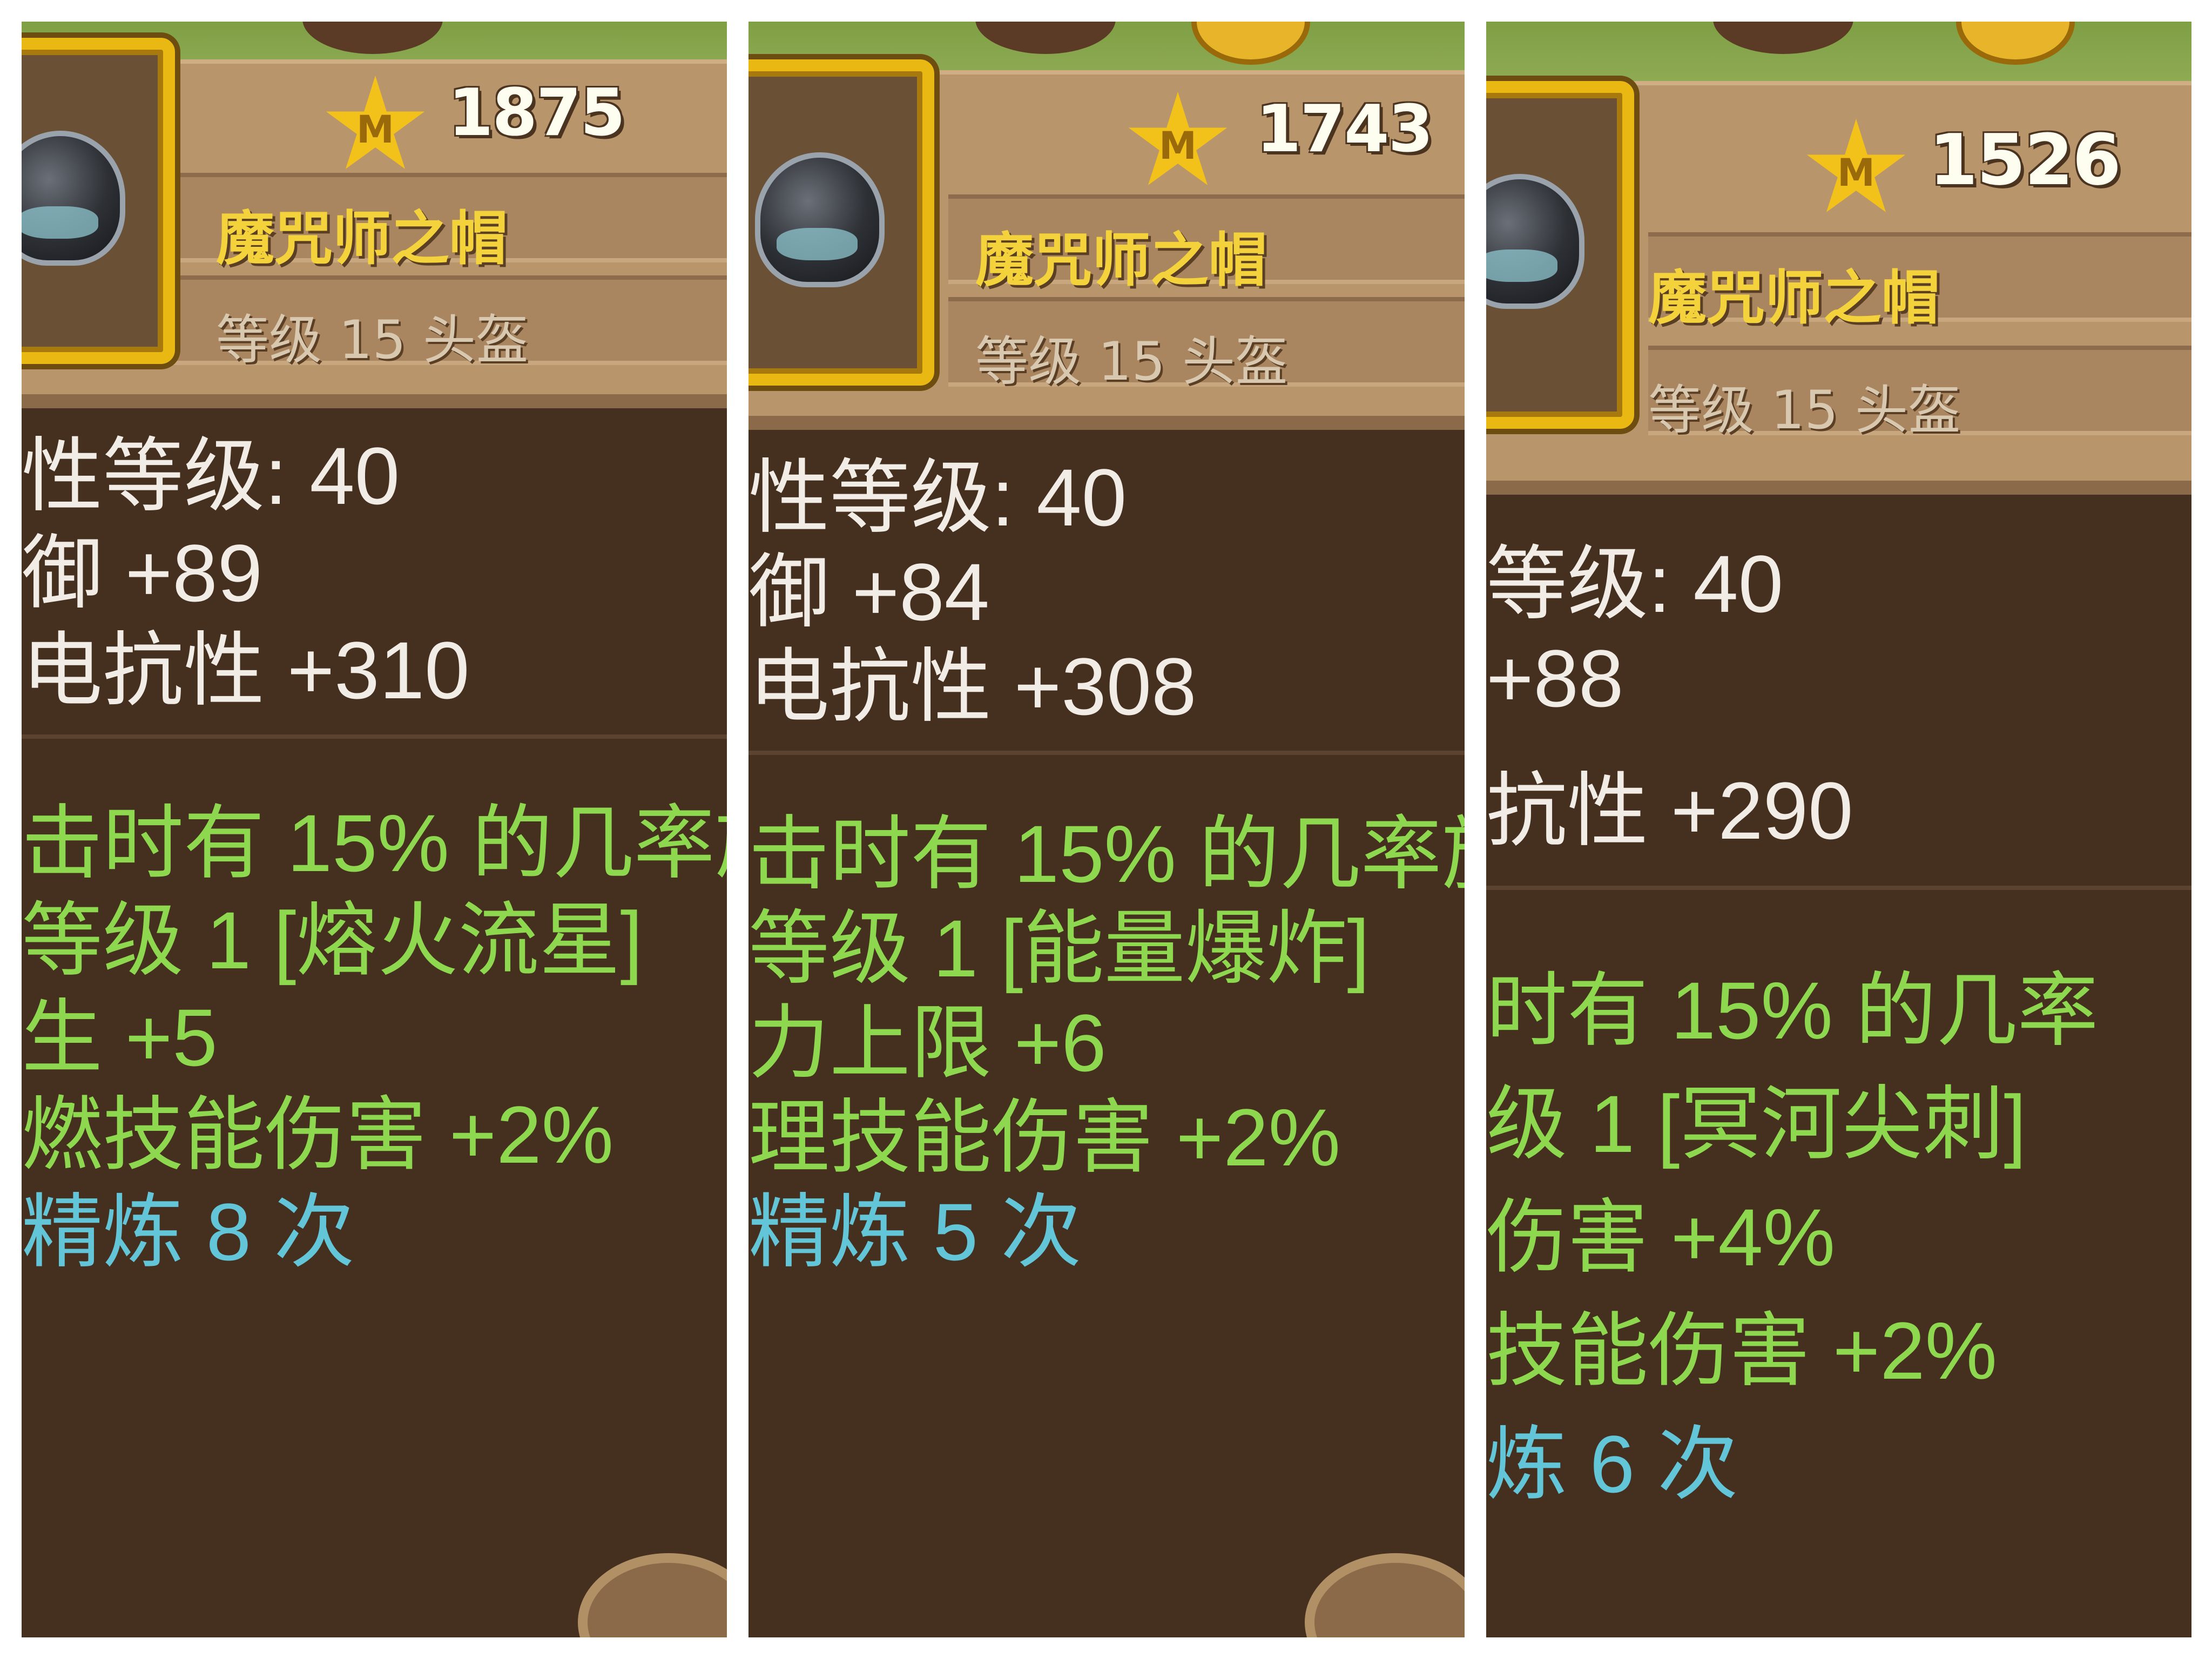  Describe the element at coordinates (1669, 810) in the screenshot. I see `stat-line: 抗性 +290` at that location.